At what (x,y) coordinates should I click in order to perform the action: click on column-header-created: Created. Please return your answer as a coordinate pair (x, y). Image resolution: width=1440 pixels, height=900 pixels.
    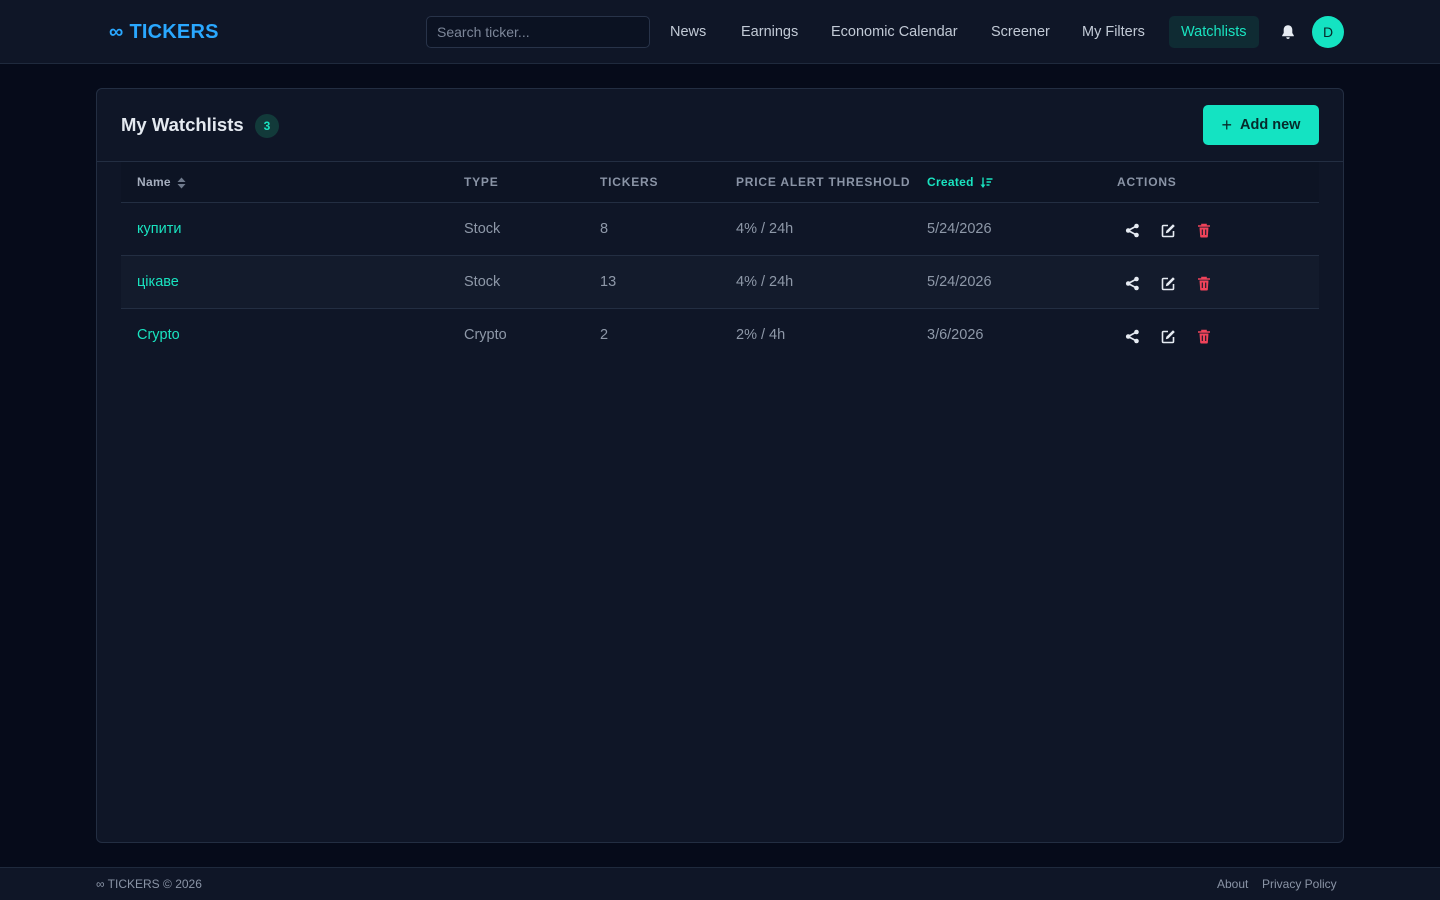
    Looking at the image, I should click on (960, 182).